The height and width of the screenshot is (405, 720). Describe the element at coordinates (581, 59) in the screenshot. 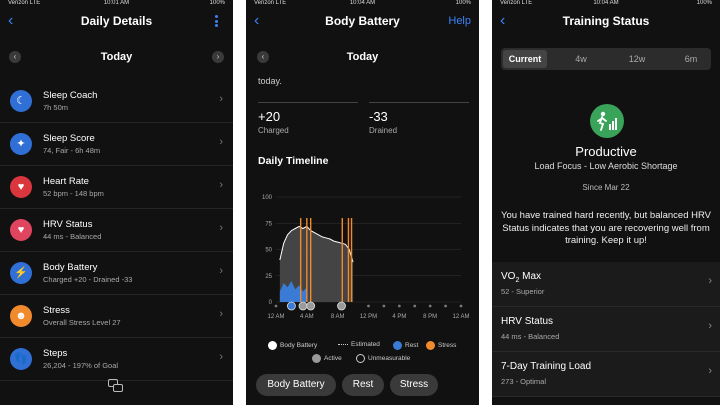

I see `tab-4w: 4w` at that location.